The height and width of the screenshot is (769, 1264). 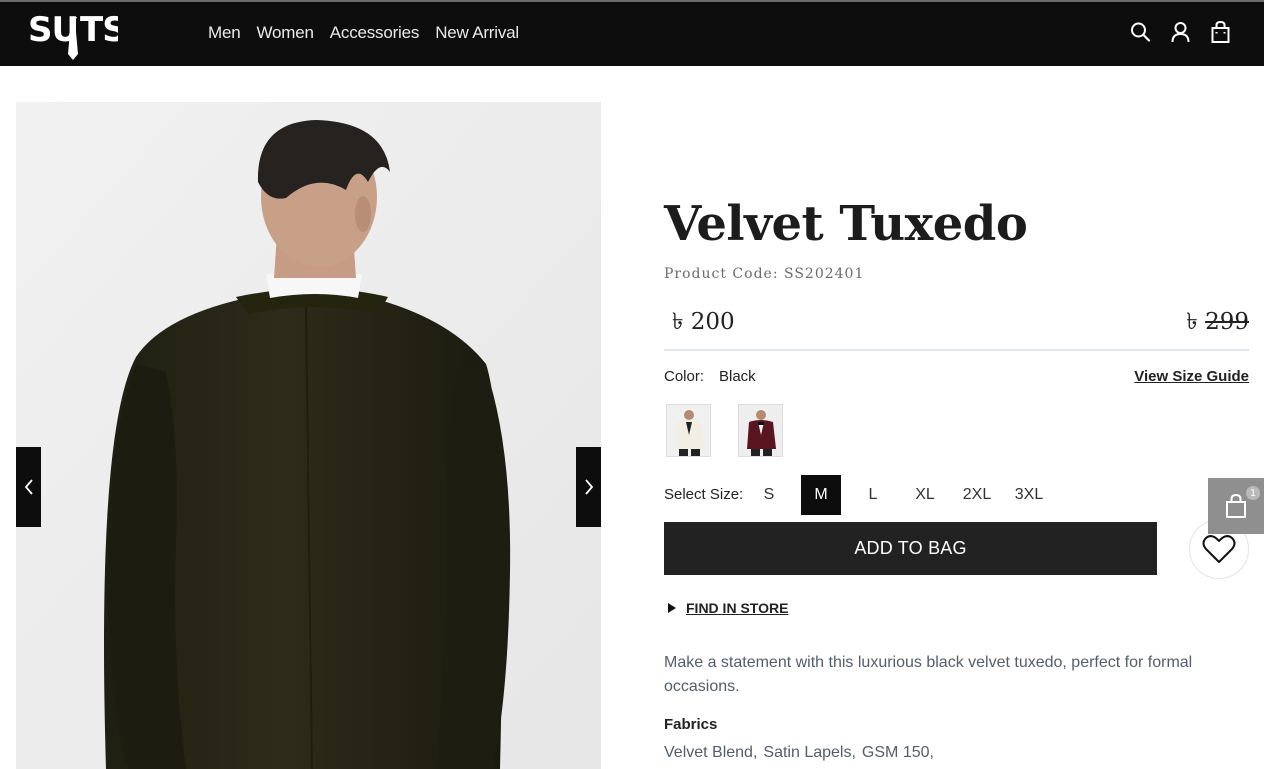 I want to click on user-icon, so click(x=1180, y=32).